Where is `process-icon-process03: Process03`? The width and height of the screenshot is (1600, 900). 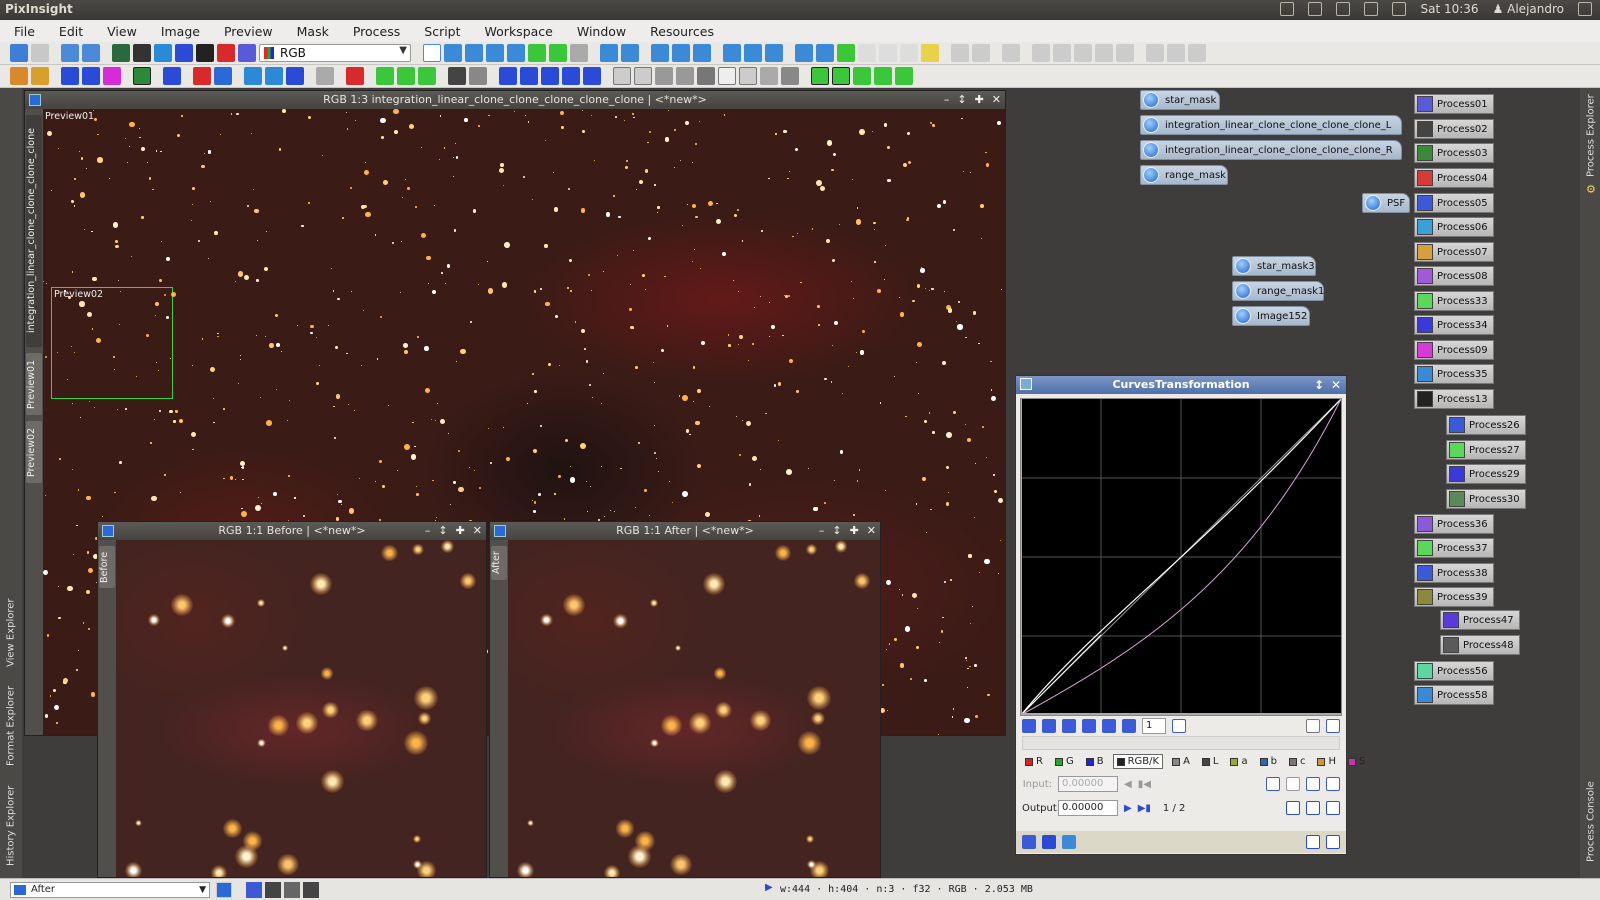 process-icon-process03: Process03 is located at coordinates (1454, 153).